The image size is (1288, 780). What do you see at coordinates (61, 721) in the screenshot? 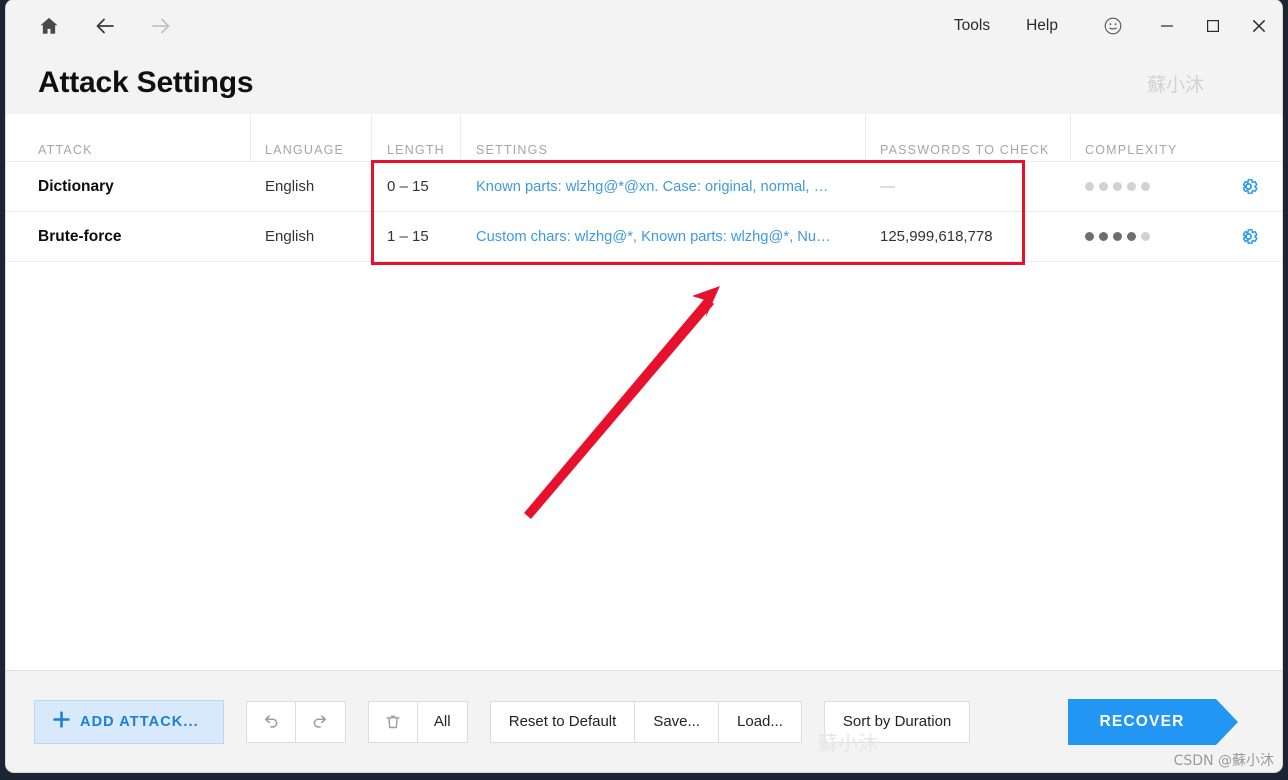
I see `plus-icon` at bounding box center [61, 721].